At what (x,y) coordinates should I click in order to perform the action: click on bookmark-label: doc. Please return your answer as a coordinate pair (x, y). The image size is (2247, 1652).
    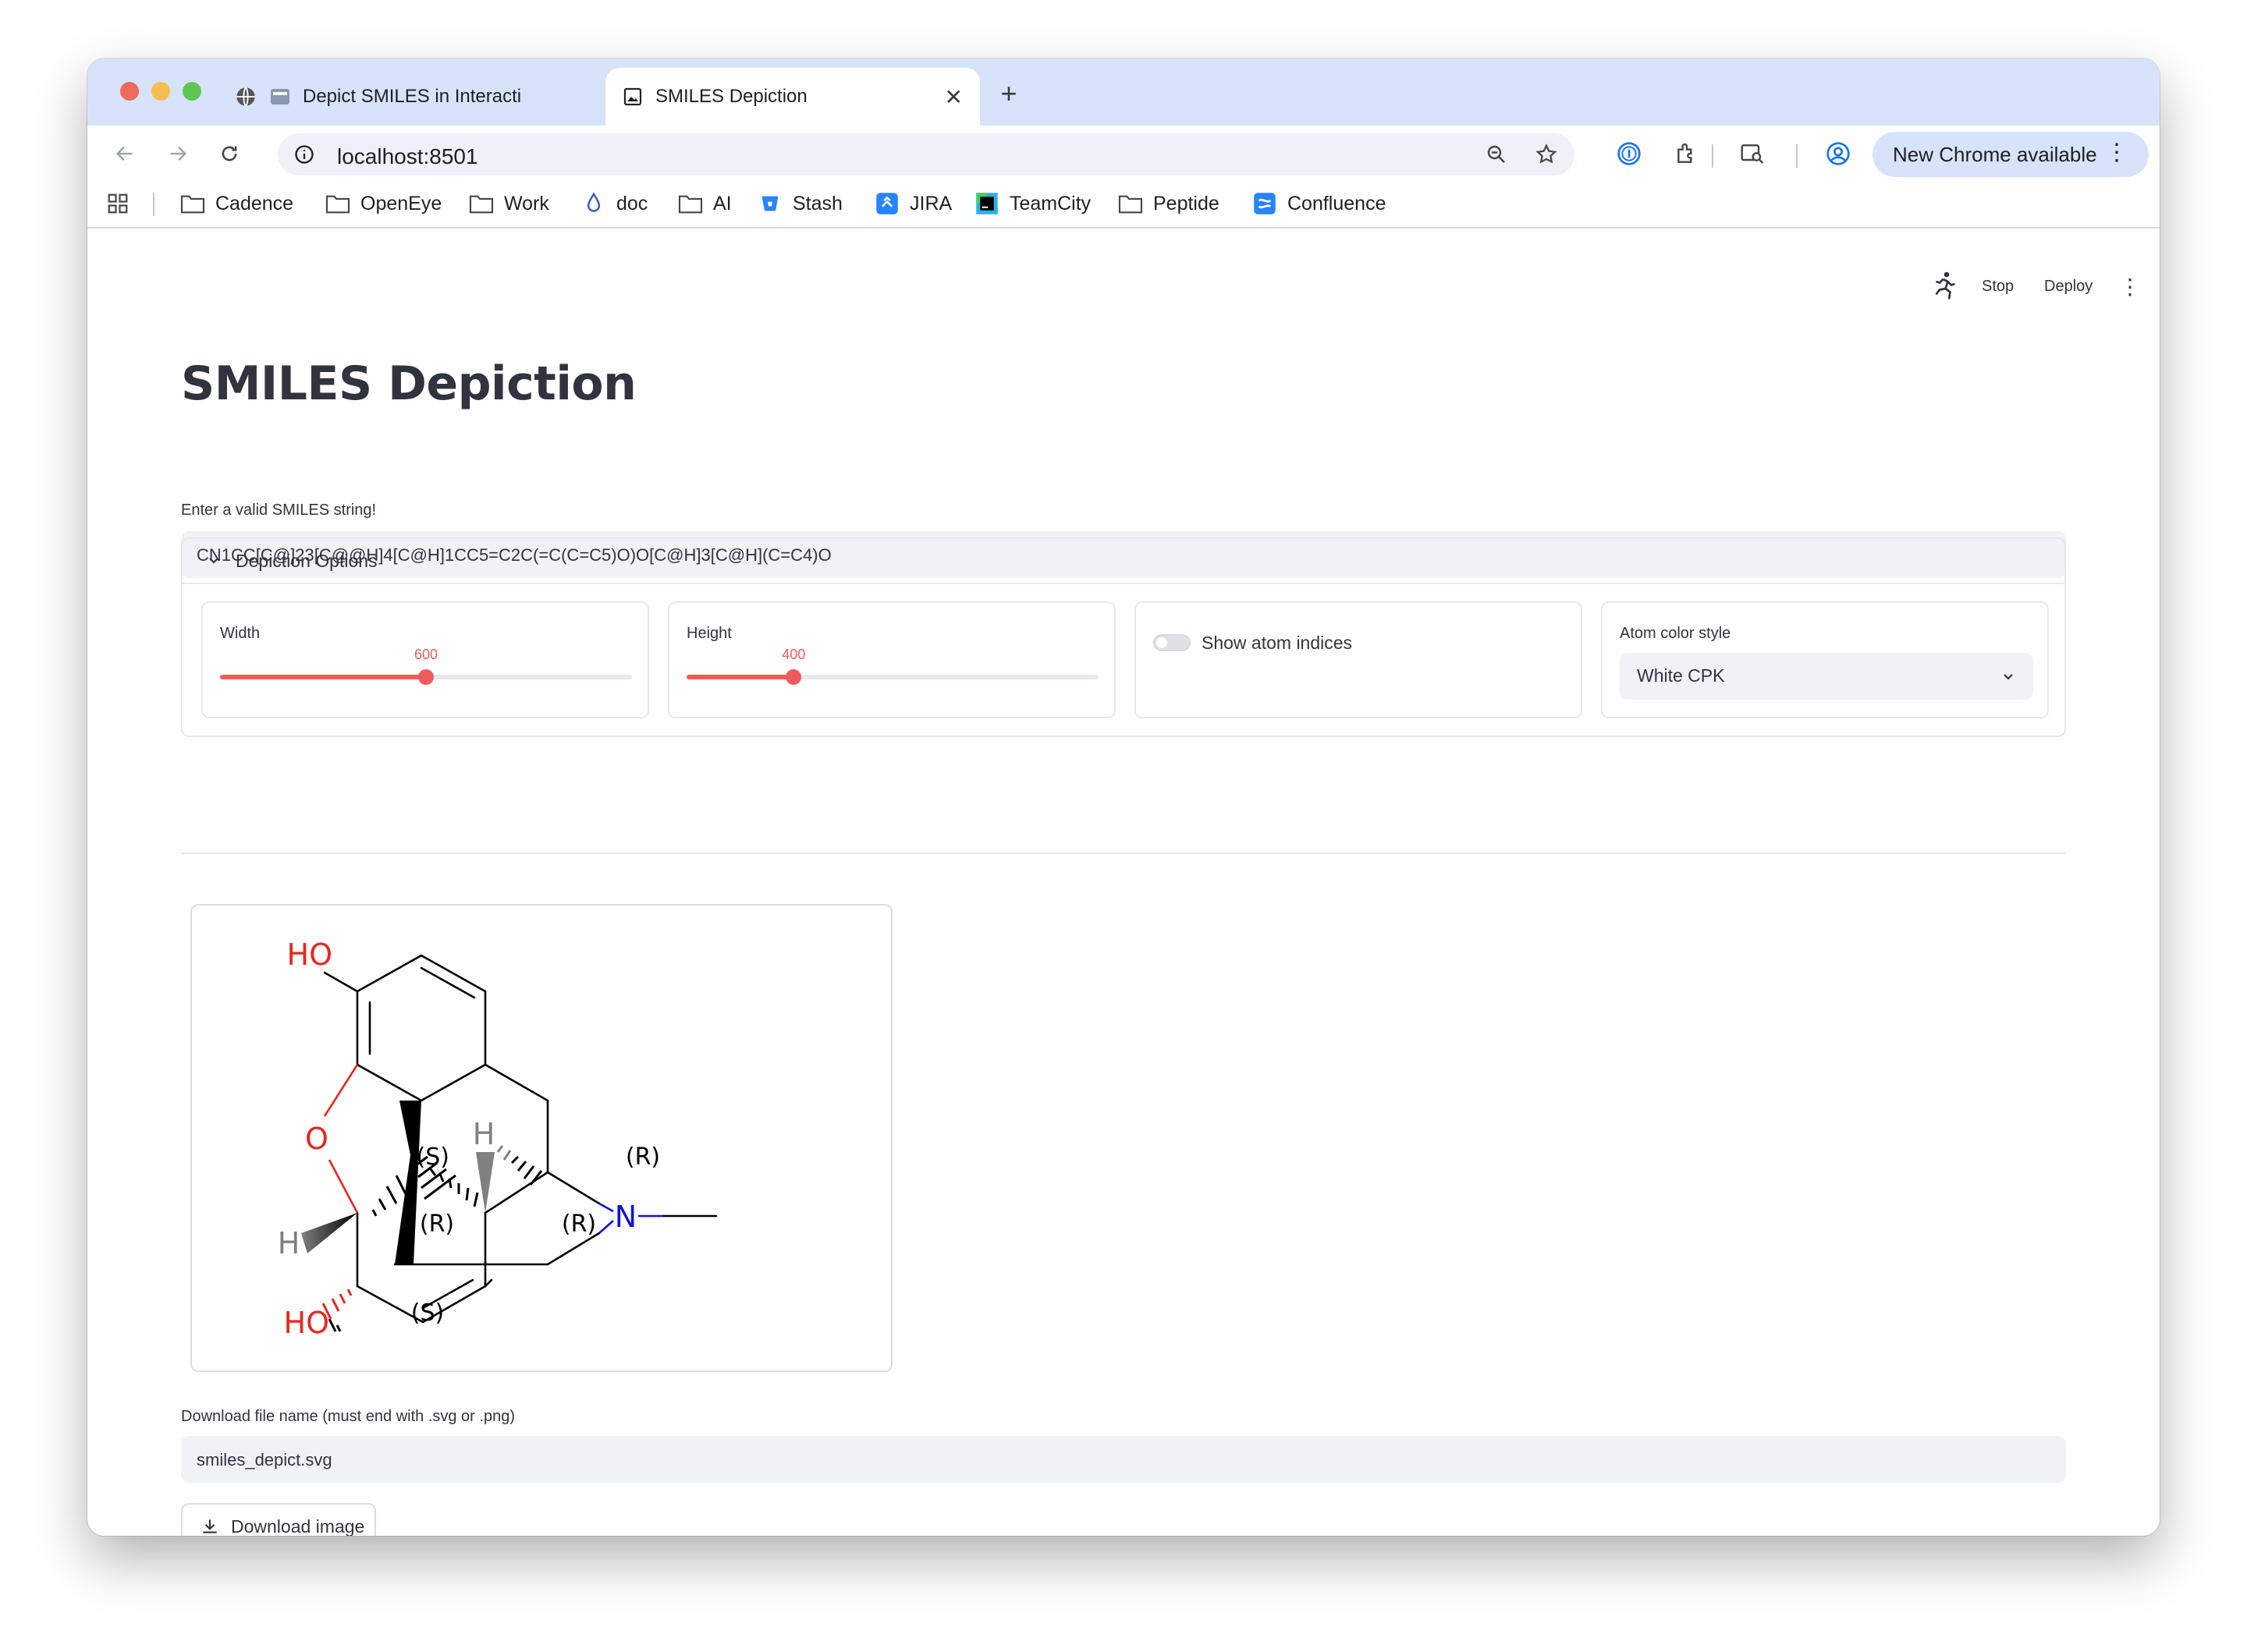
    Looking at the image, I should click on (632, 203).